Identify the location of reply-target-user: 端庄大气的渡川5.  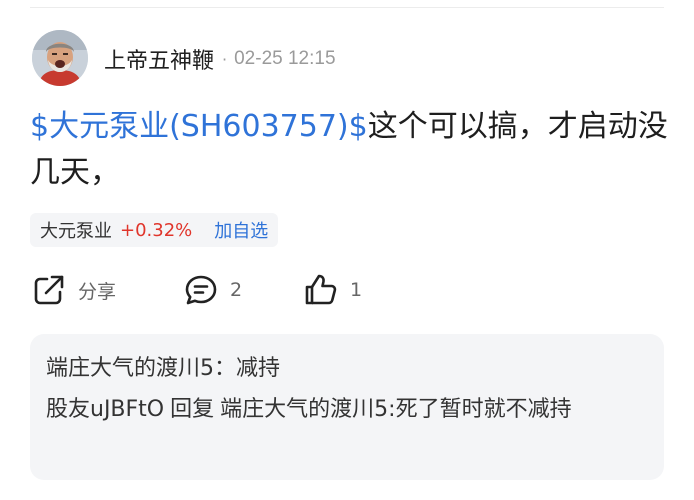
(304, 409).